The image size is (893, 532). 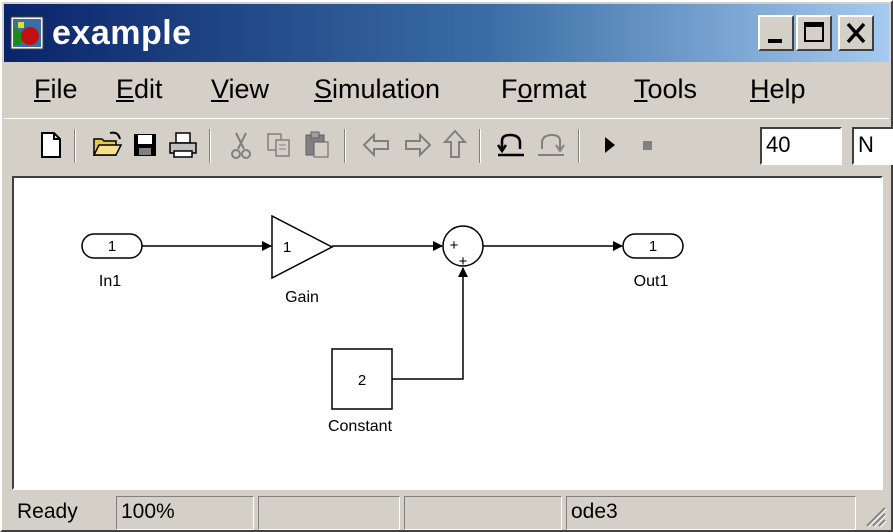 What do you see at coordinates (760, 89) in the screenshot?
I see `menu-help-accel: H` at bounding box center [760, 89].